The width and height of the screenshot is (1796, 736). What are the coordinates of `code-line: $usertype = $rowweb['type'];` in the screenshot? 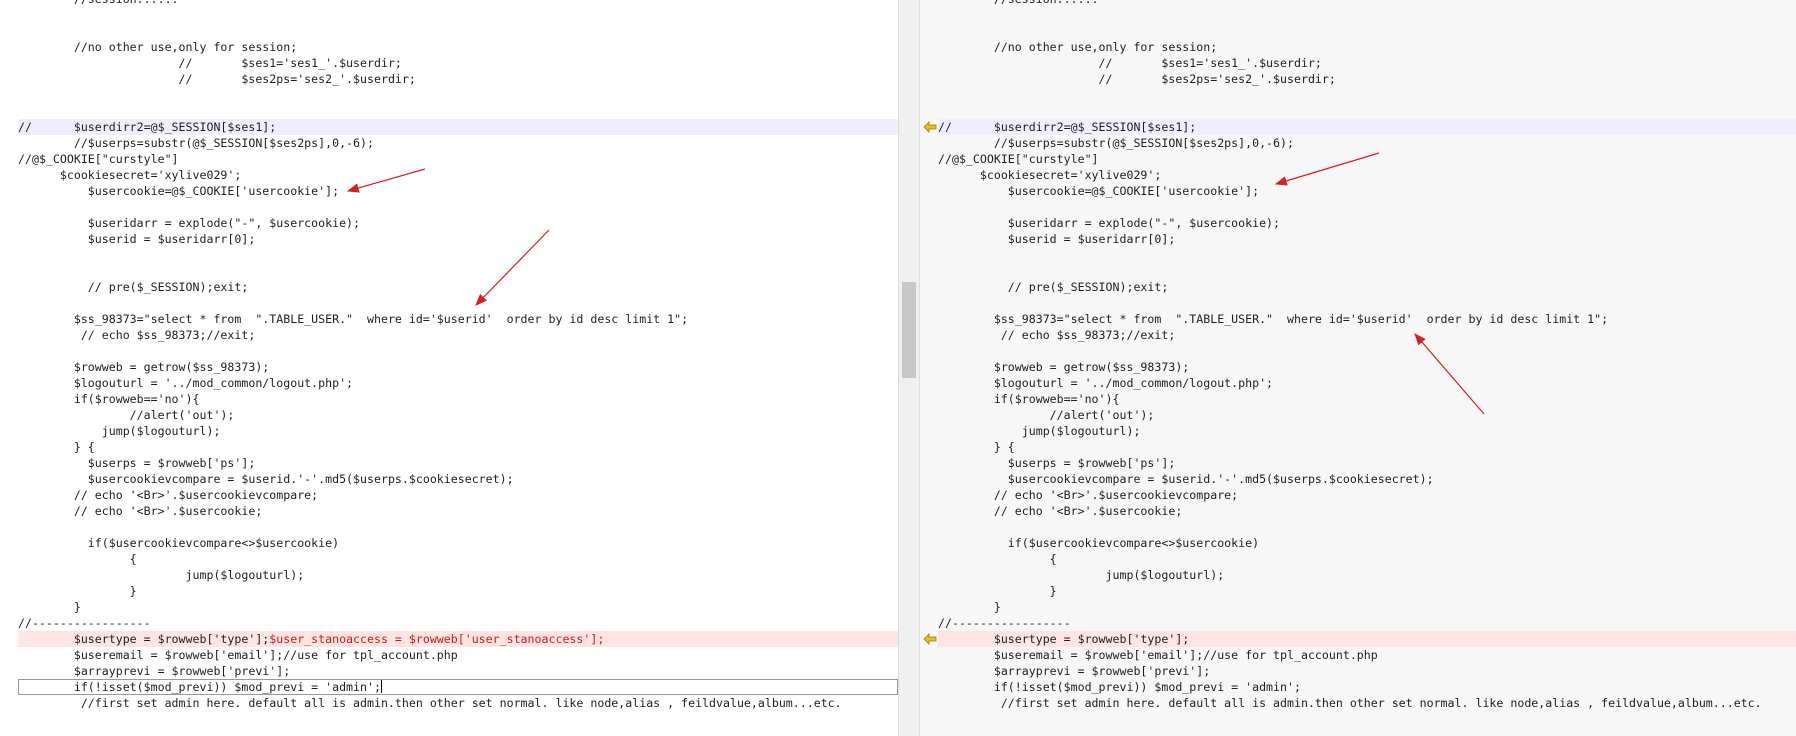 It's located at (1367, 639).